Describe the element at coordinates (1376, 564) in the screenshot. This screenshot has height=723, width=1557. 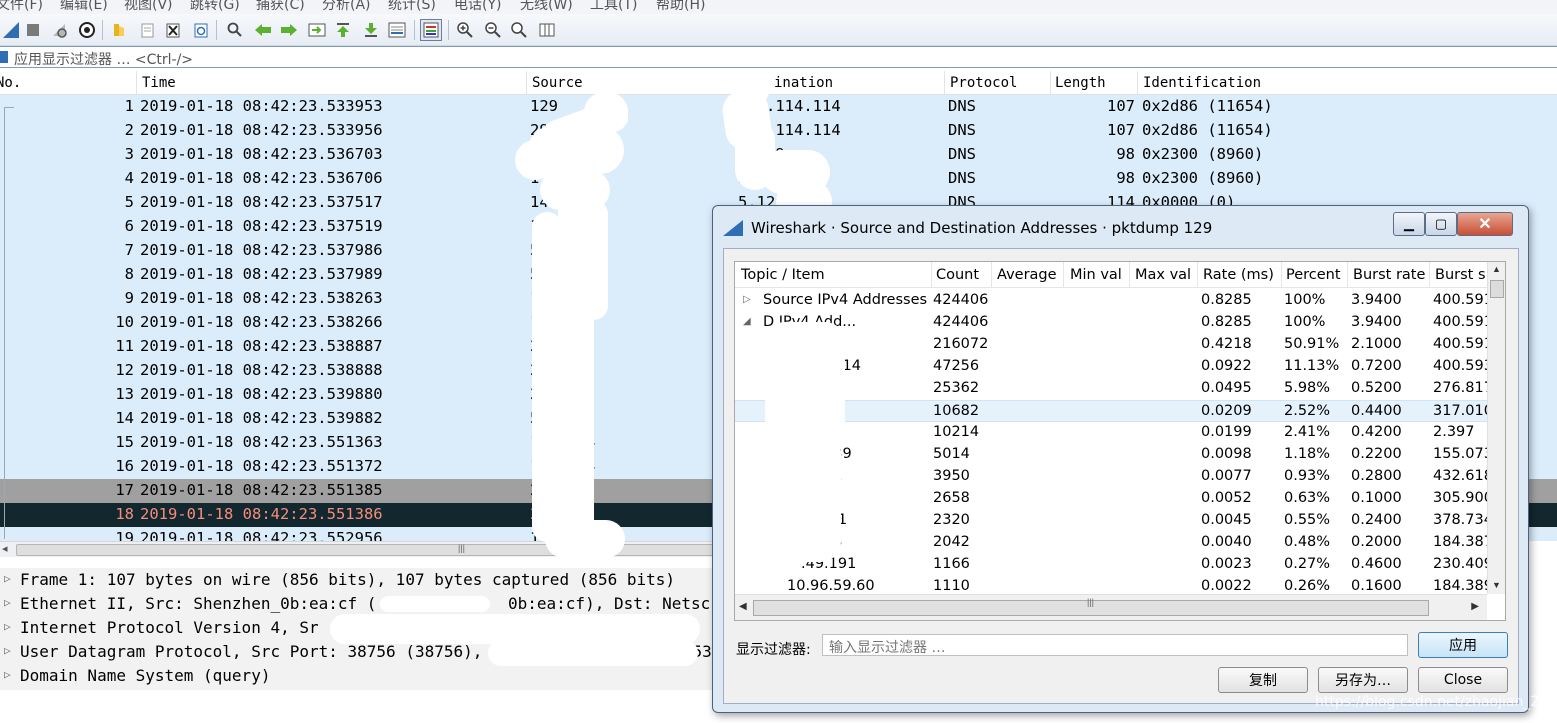
I see `stats-cell-burst-rate: 0.4600` at that location.